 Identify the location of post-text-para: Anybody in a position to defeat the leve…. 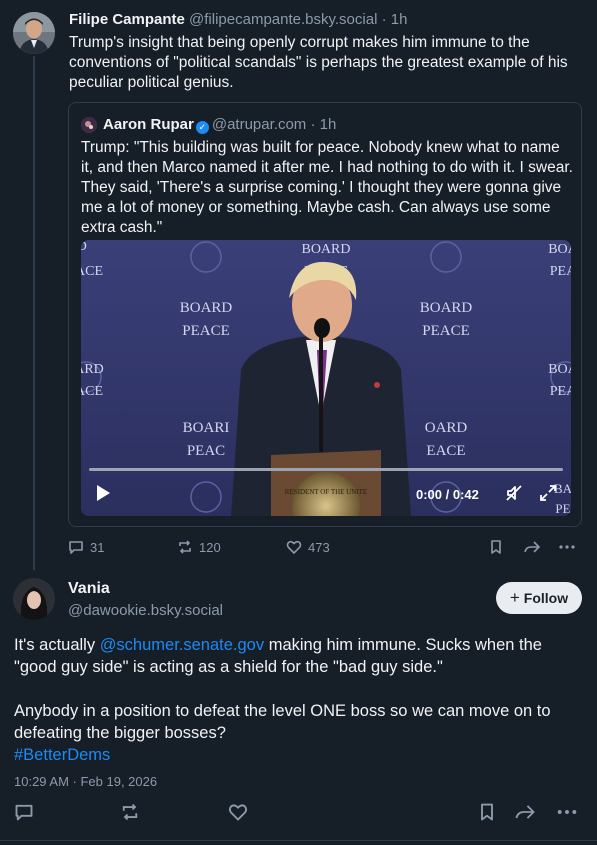
(282, 722).